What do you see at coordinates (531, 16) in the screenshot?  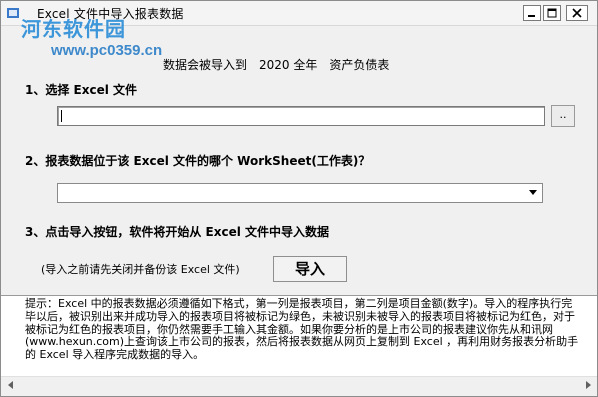 I see `minimize-icon` at bounding box center [531, 16].